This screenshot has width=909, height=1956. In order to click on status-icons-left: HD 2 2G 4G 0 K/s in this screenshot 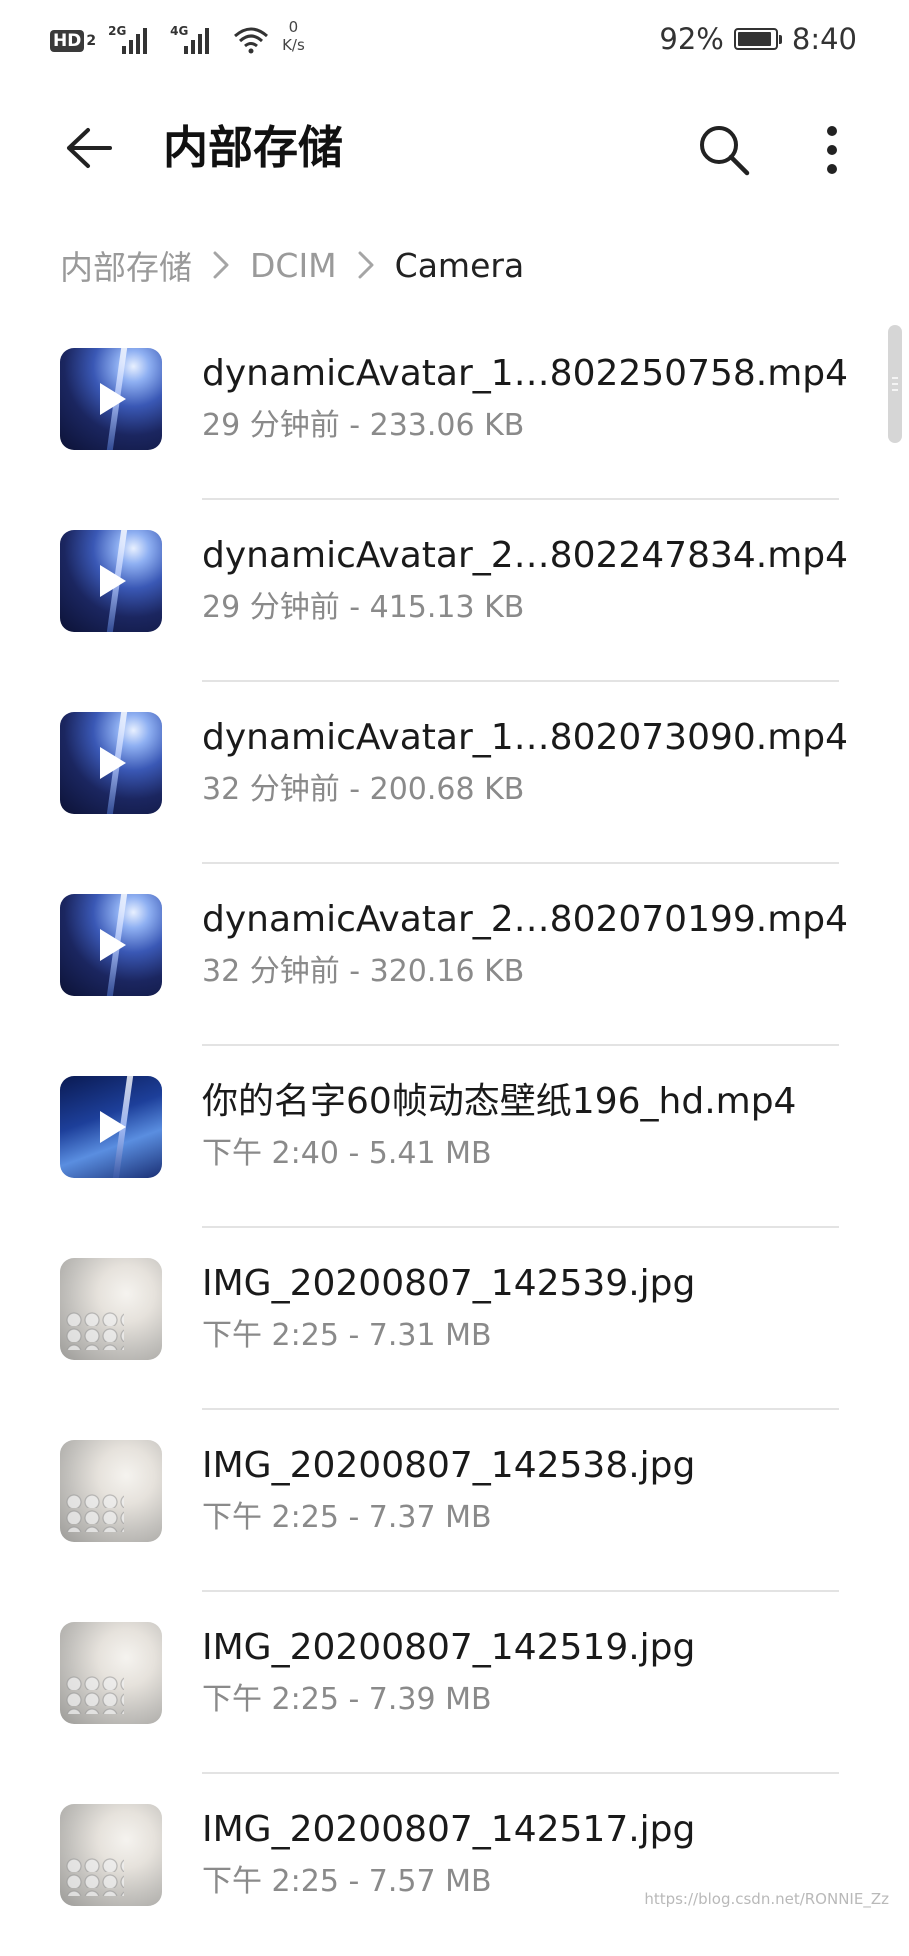, I will do `click(177, 36)`.